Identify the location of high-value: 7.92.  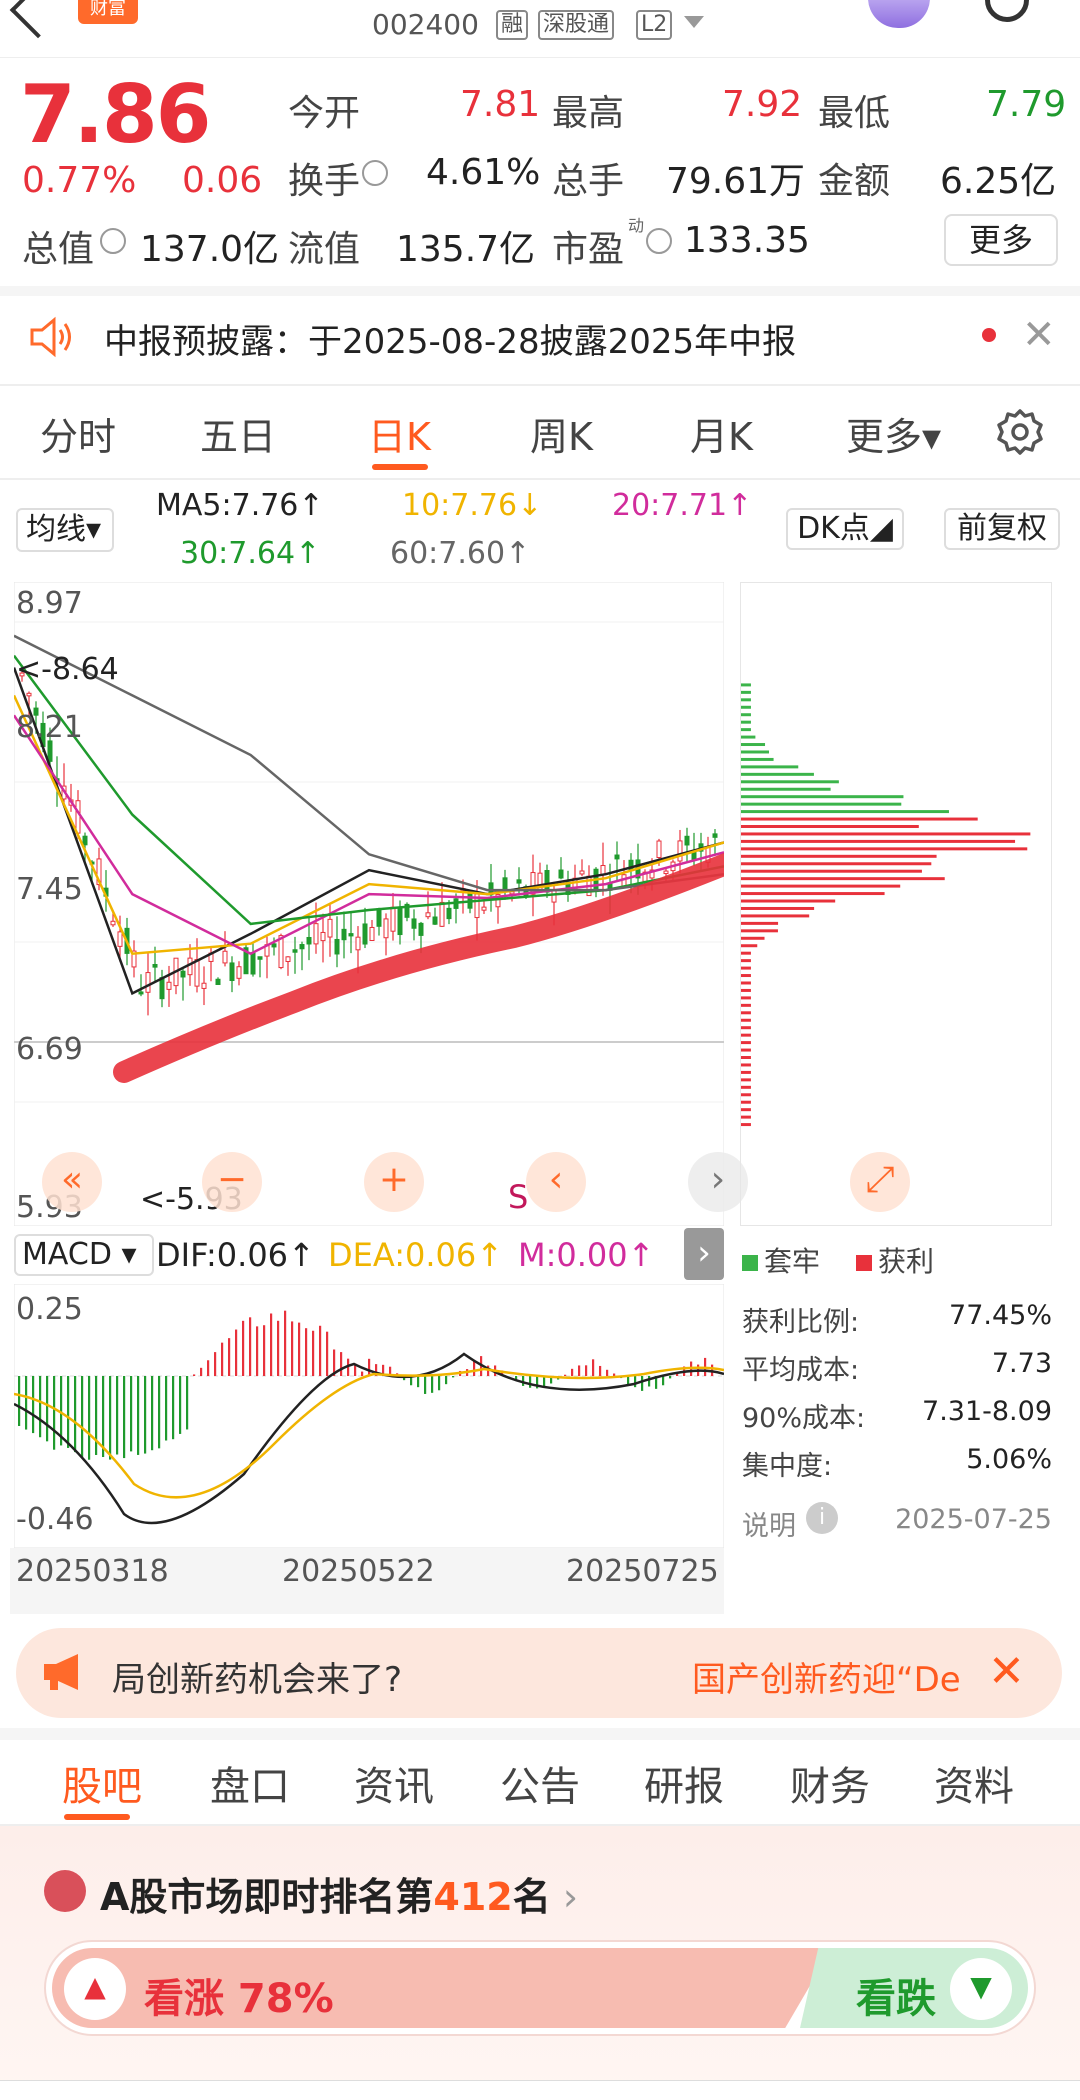
(762, 104).